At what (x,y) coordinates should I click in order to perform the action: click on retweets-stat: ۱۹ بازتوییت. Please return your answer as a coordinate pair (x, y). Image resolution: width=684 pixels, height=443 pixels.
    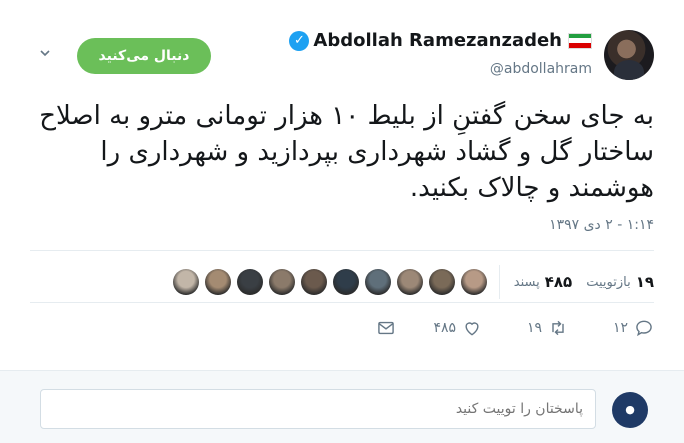
    Looking at the image, I should click on (620, 282).